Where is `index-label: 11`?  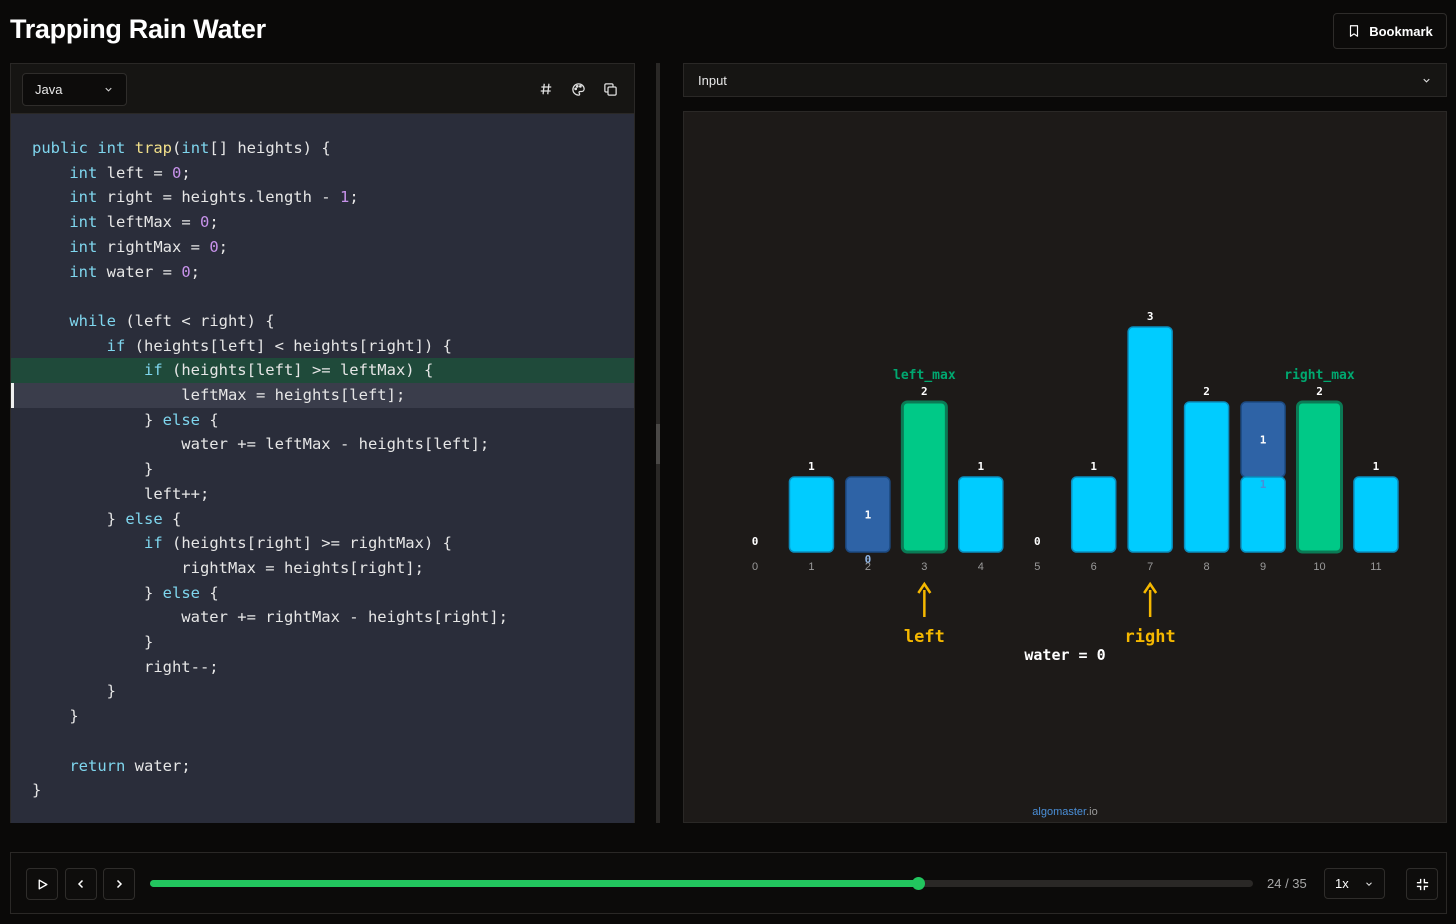
index-label: 11 is located at coordinates (1375, 567).